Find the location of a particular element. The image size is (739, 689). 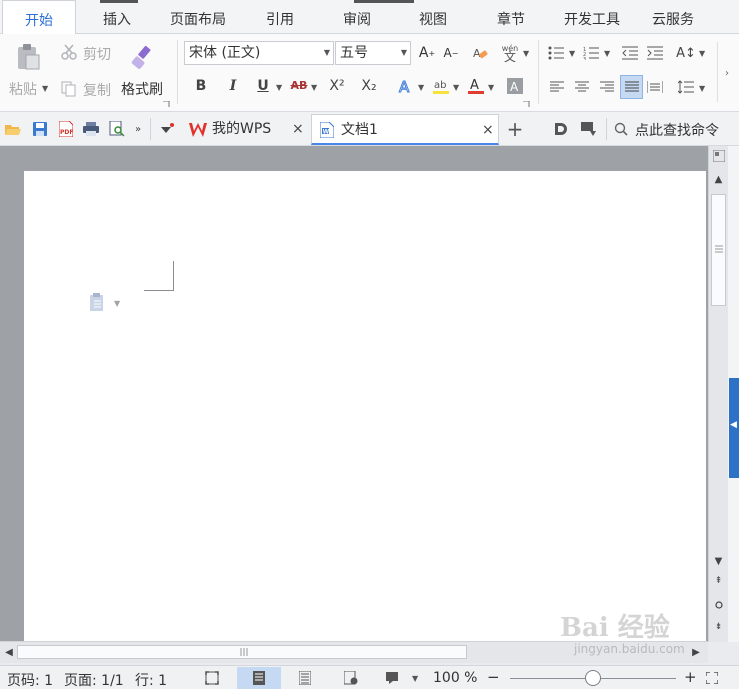

tab-document1: W 文档1 × is located at coordinates (405, 129).